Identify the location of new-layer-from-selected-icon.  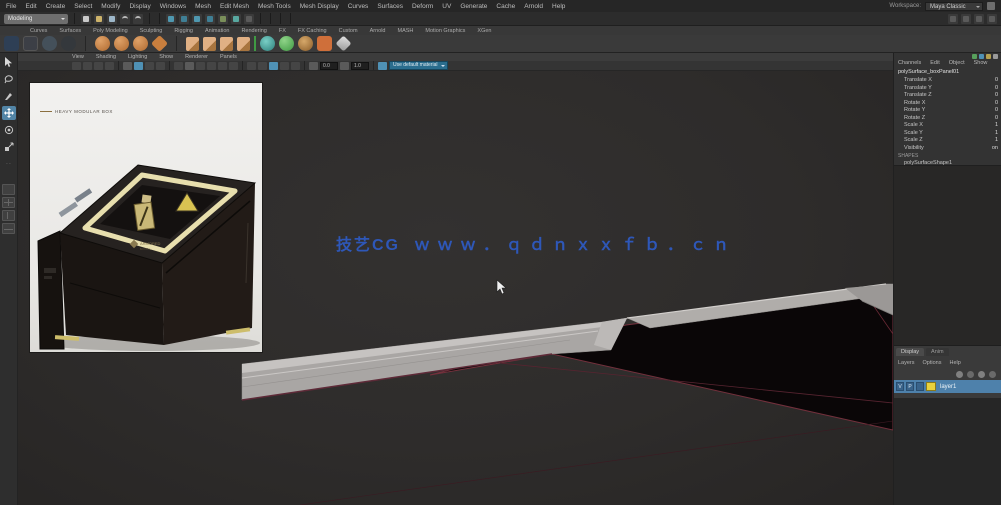
(992, 374).